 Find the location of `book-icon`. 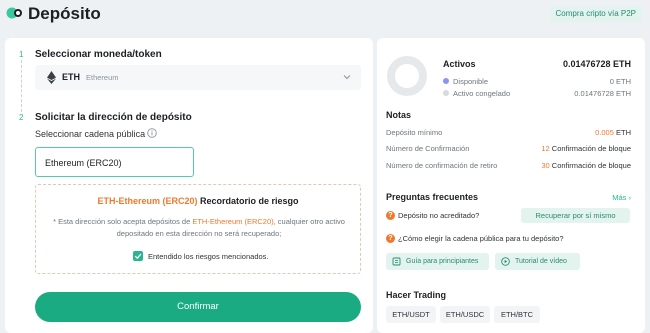

book-icon is located at coordinates (396, 261).